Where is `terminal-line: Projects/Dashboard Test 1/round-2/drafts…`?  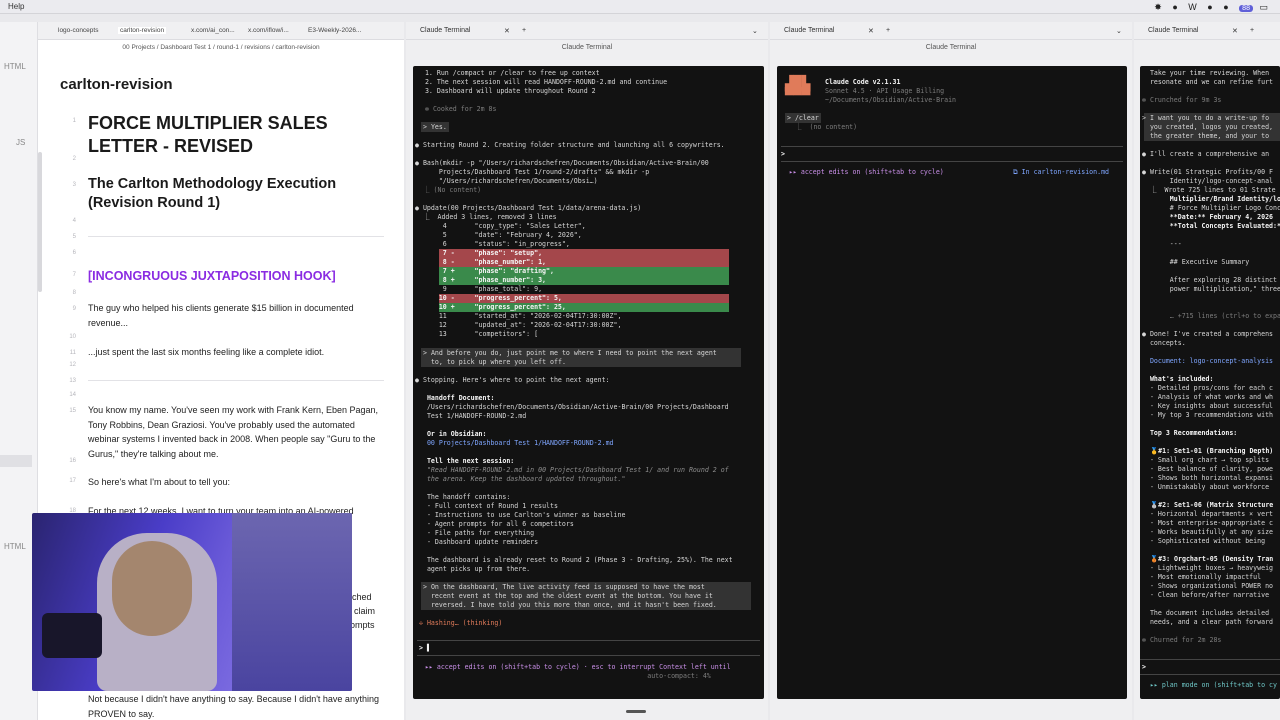 terminal-line: Projects/Dashboard Test 1/round-2/drafts… is located at coordinates (532, 172).